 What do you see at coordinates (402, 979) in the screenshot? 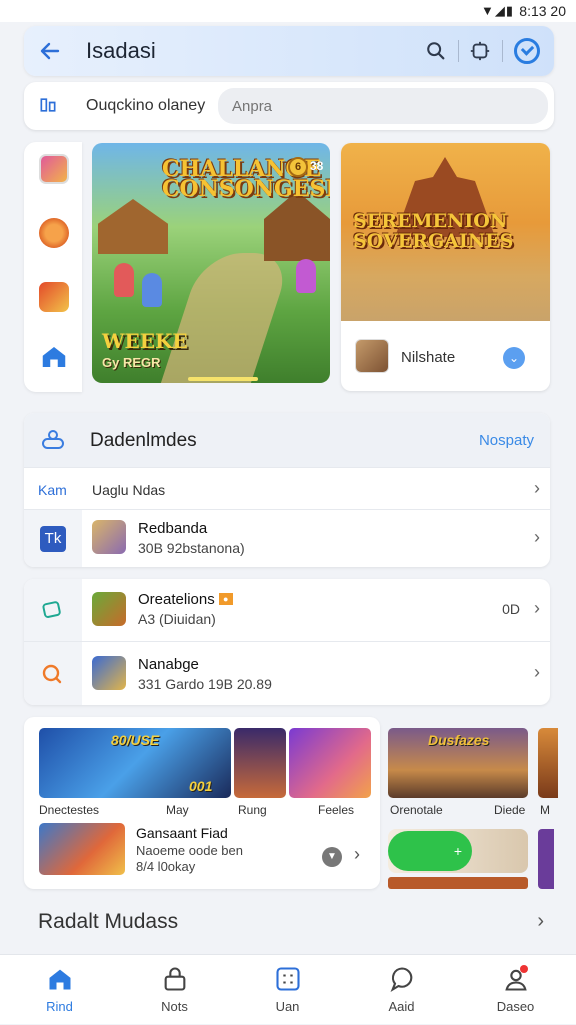
I see `chat-bubble-icon` at bounding box center [402, 979].